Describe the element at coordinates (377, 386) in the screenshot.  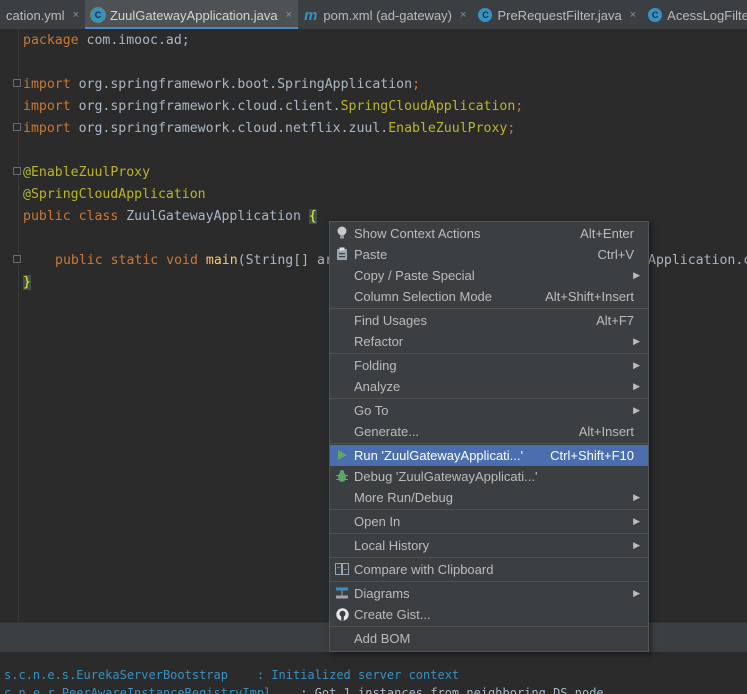
I see `menu-item-label: Analyze` at that location.